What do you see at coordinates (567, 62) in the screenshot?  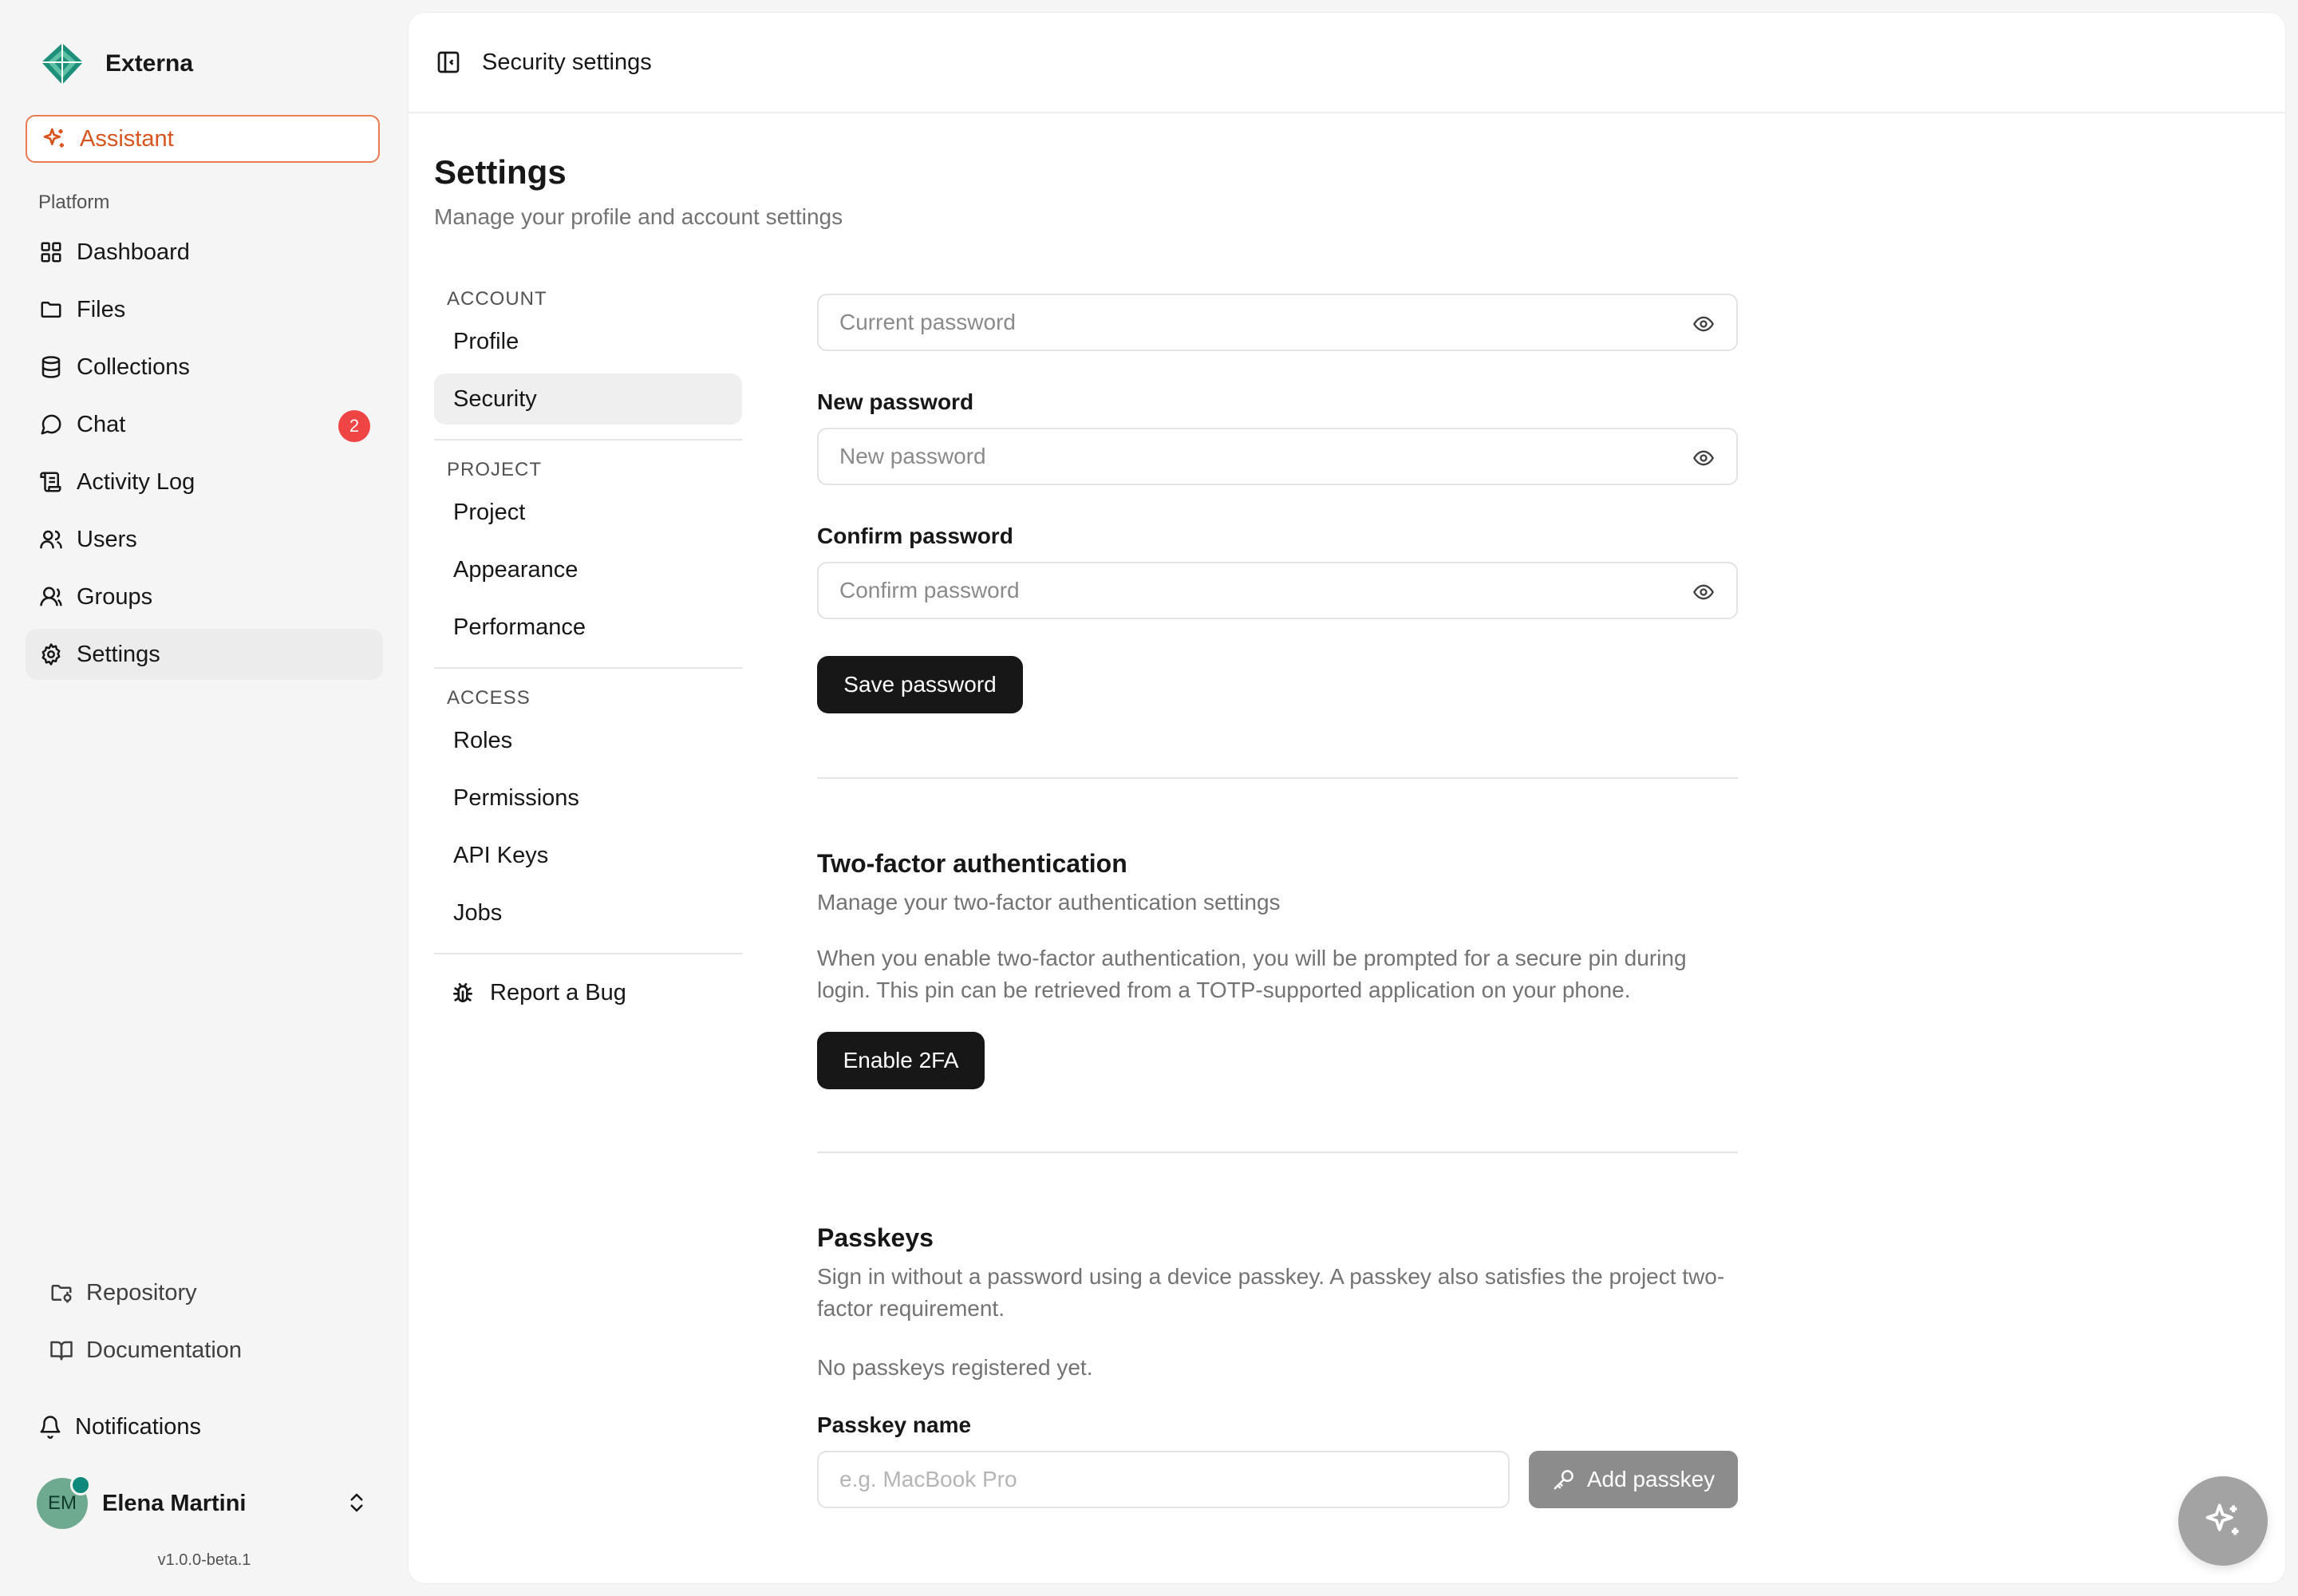 I see `header-title: Security settings` at bounding box center [567, 62].